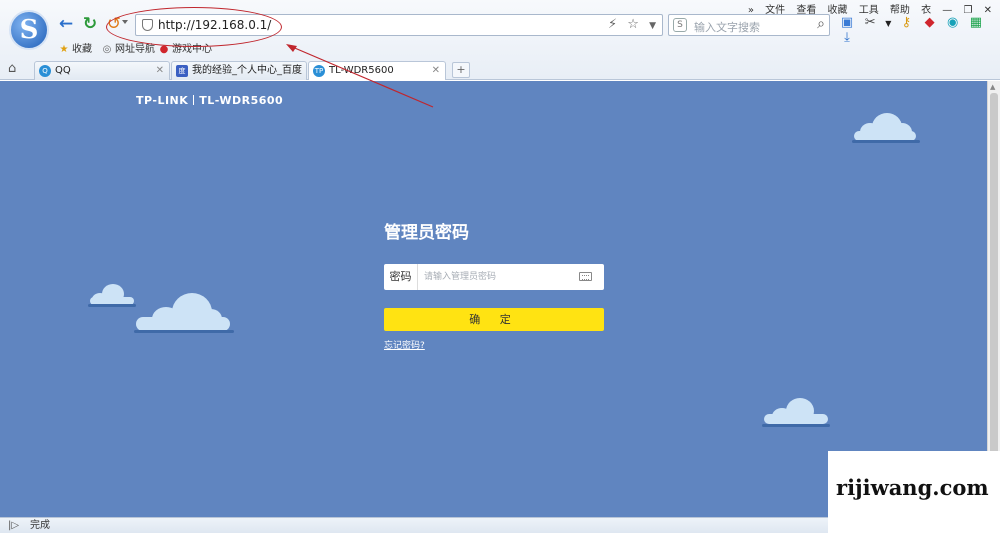  What do you see at coordinates (775, 10) in the screenshot?
I see `menu-file: 文件` at bounding box center [775, 10].